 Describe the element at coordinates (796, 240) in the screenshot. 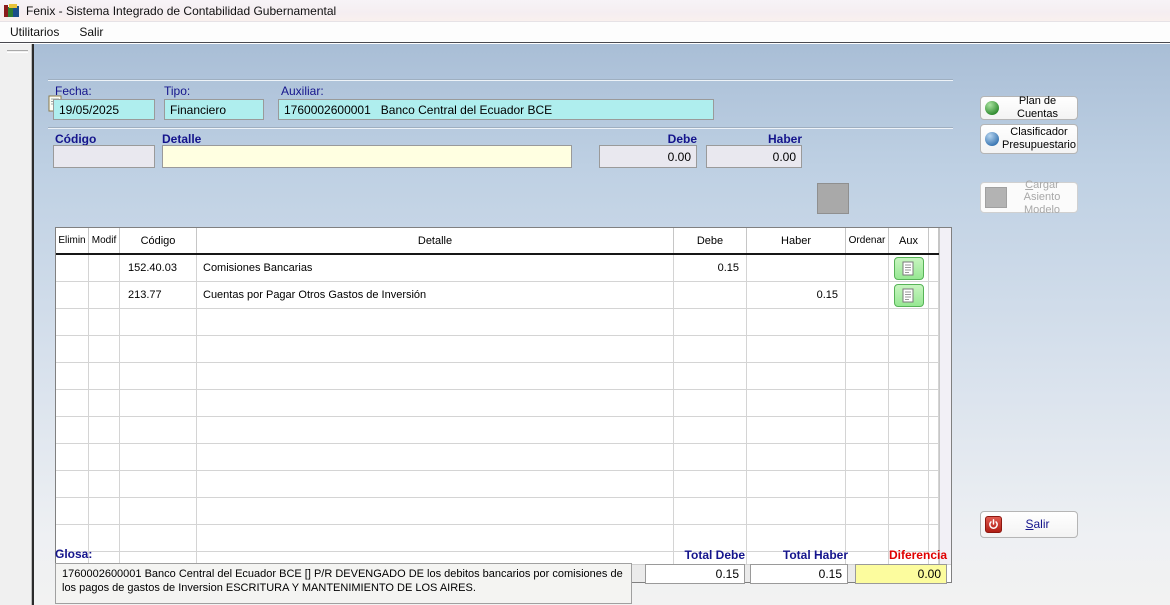

I see `column-header-haber: Haber` at that location.